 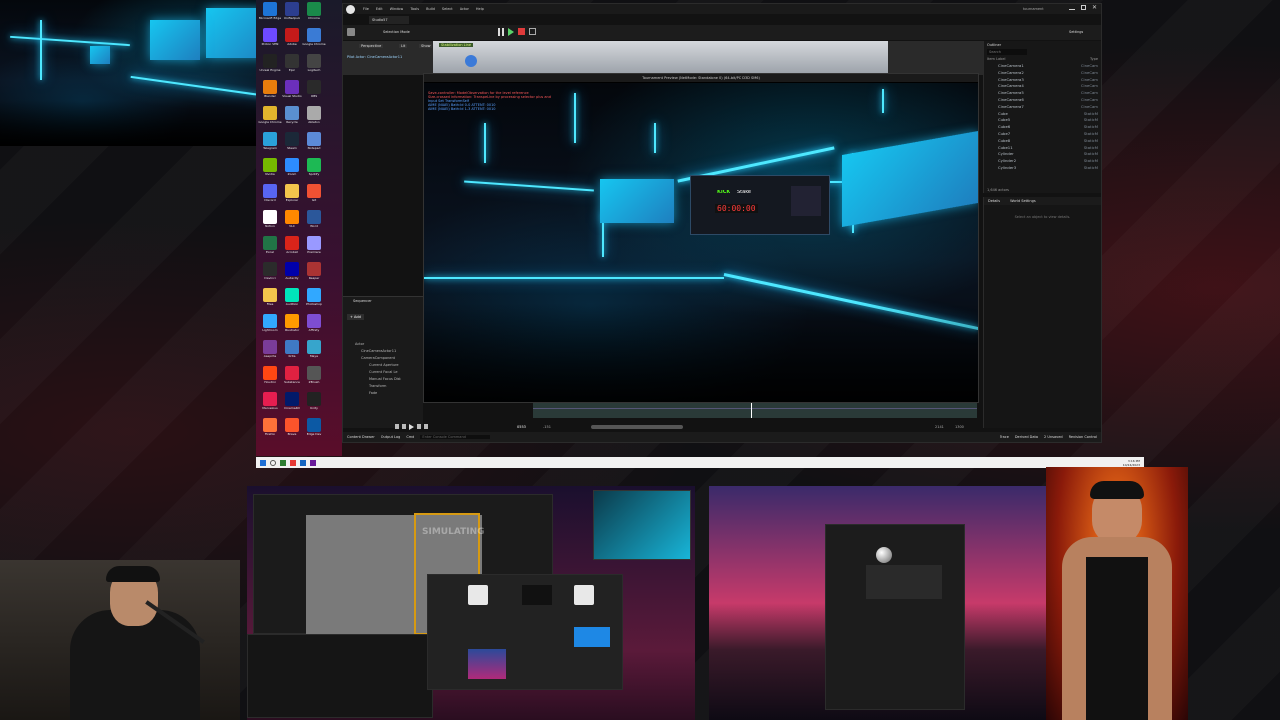 I want to click on outliner-row: CineCamera3 CineCam, so click(x=1048, y=80).